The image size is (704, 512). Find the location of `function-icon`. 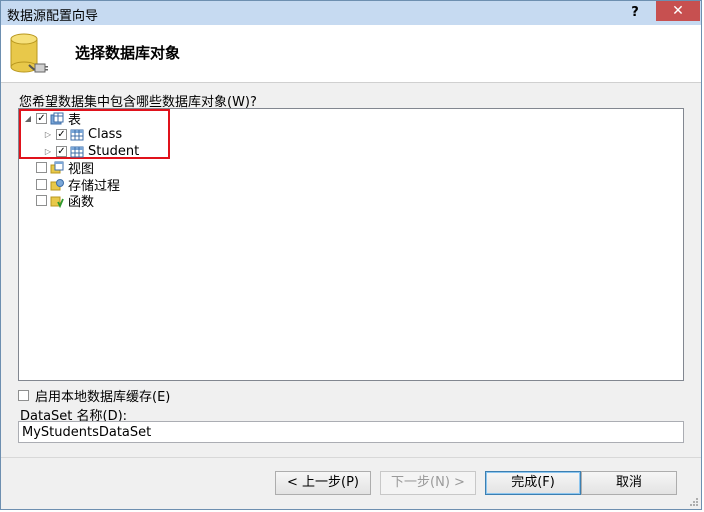

function-icon is located at coordinates (57, 202).